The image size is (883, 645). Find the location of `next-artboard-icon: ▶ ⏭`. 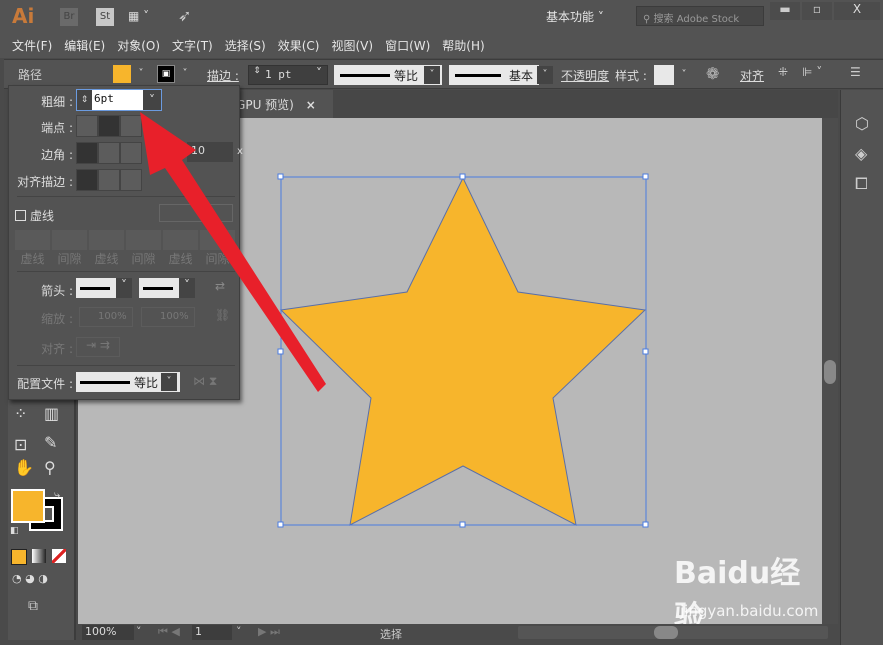

next-artboard-icon: ▶ ⏭ is located at coordinates (269, 632).